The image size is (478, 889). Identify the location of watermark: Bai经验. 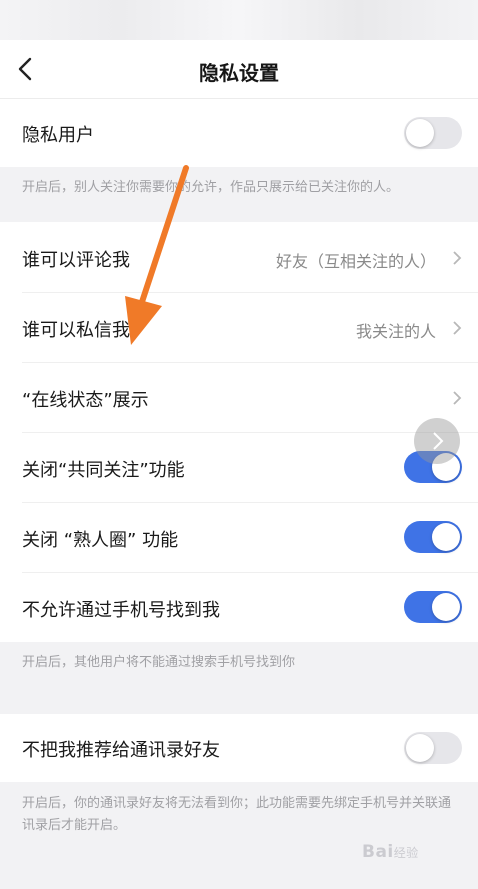
(390, 852).